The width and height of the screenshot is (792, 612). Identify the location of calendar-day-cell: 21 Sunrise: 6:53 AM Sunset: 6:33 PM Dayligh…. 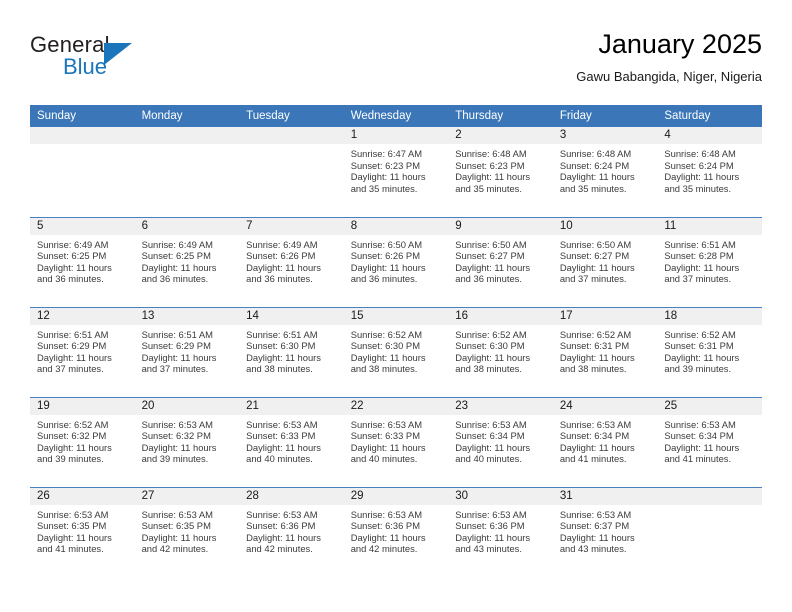
(291, 441).